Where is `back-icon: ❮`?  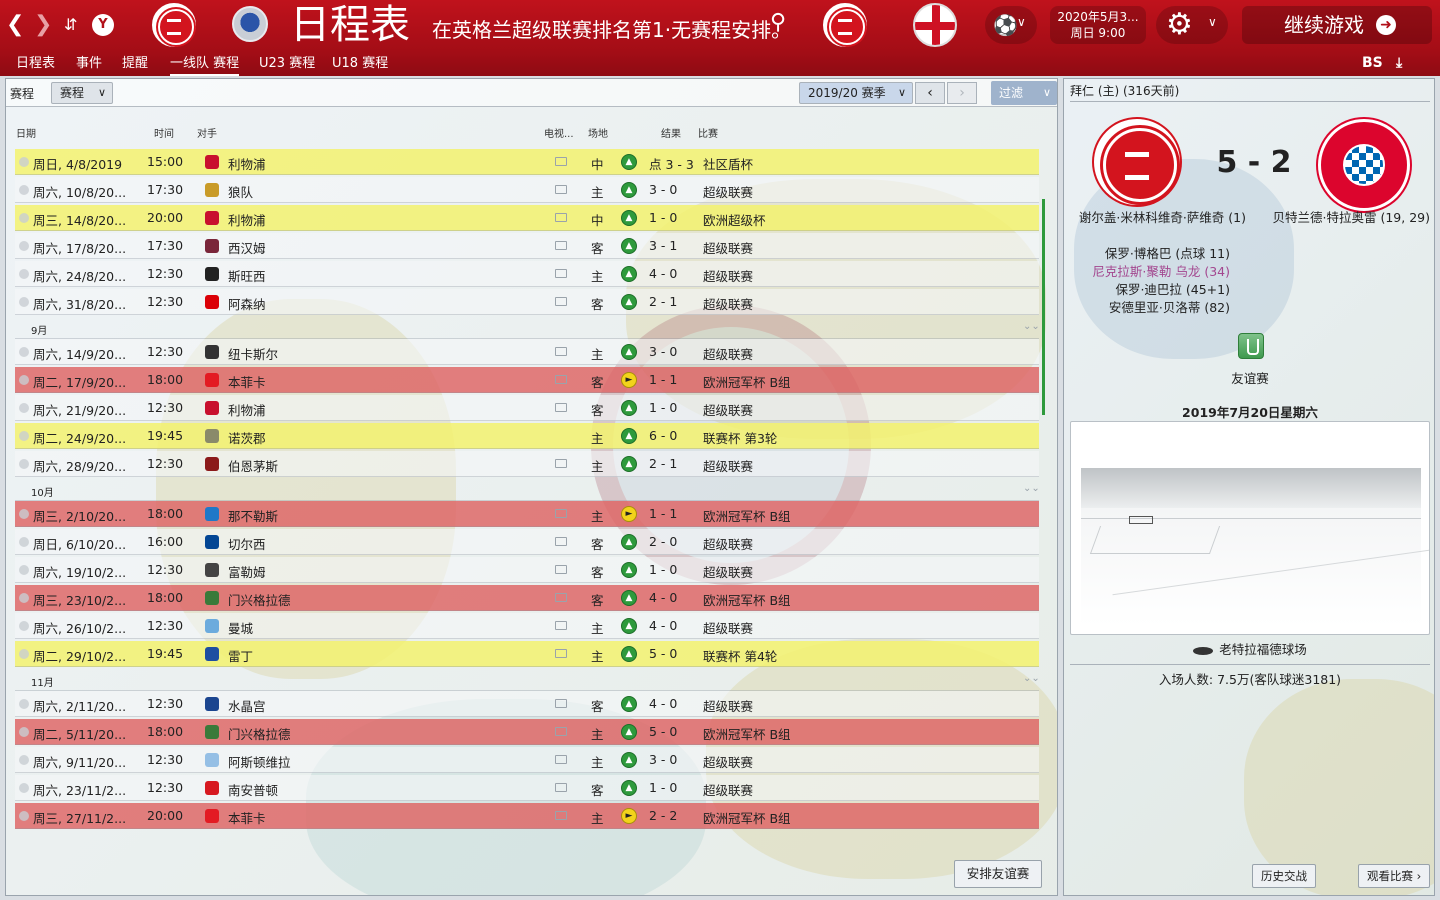
back-icon: ❮ is located at coordinates (15, 25).